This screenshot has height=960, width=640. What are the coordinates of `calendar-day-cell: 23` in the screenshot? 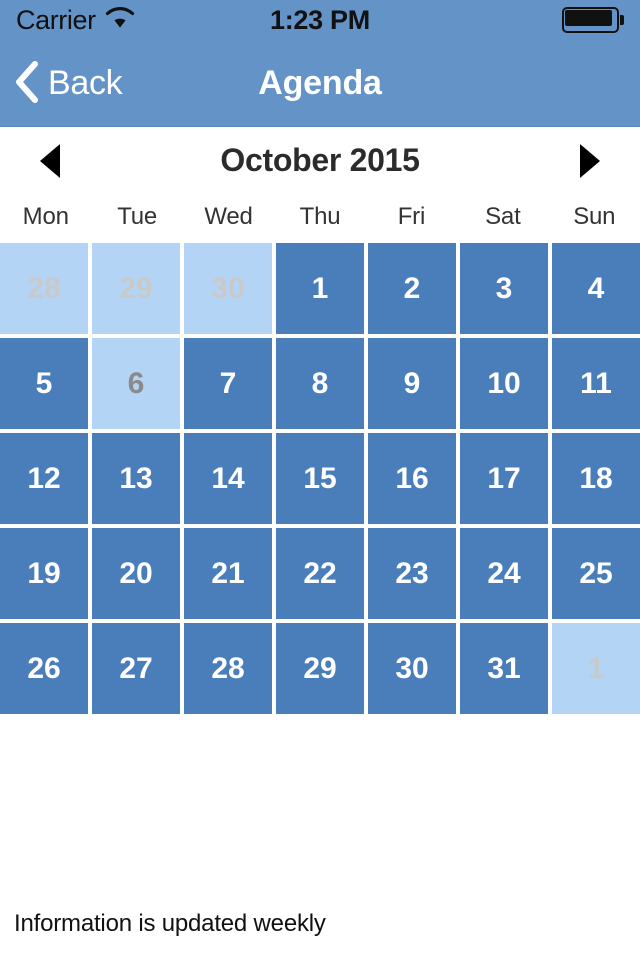 It's located at (412, 573).